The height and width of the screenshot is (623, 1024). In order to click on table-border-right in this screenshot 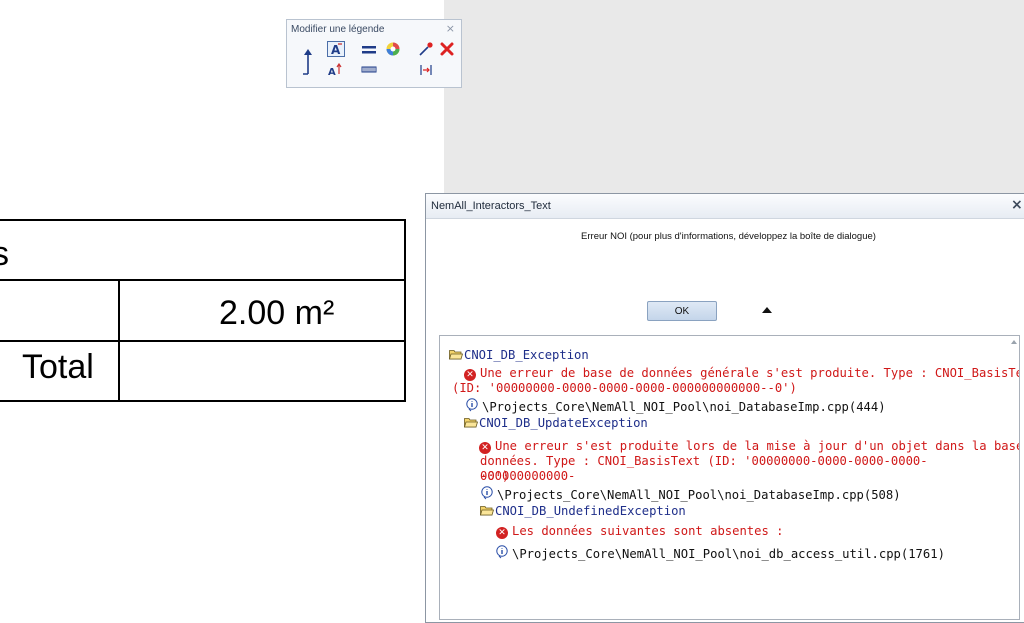, I will do `click(405, 310)`.